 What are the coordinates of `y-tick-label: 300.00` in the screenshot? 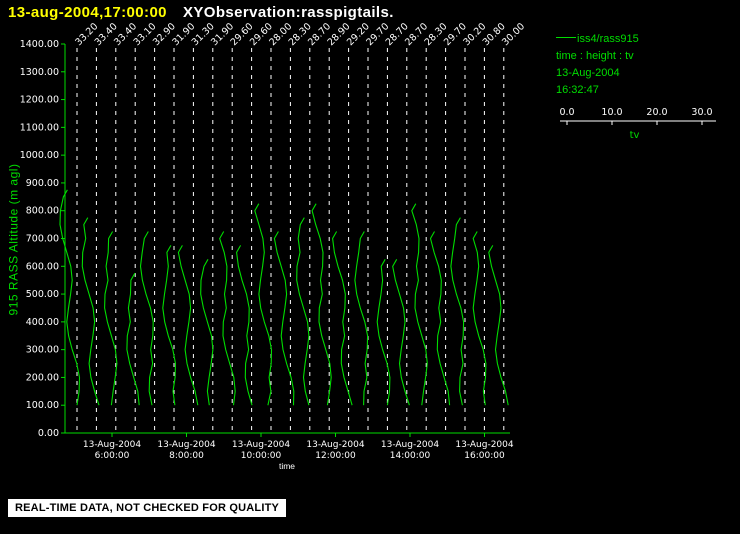 It's located at (42, 350).